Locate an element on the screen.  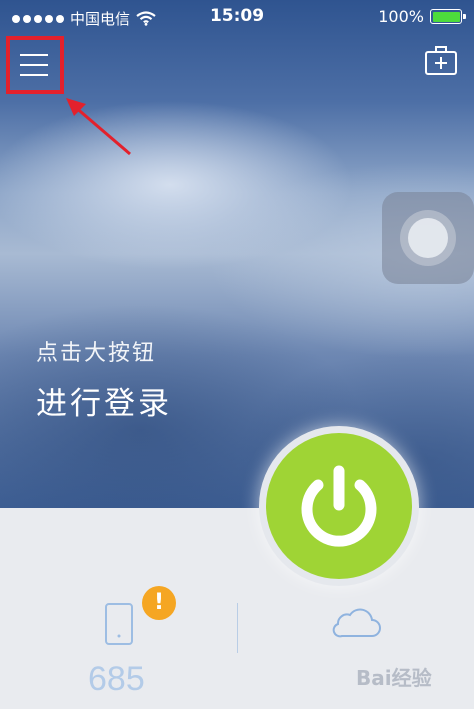
medical-kit-icon is located at coordinates (441, 60).